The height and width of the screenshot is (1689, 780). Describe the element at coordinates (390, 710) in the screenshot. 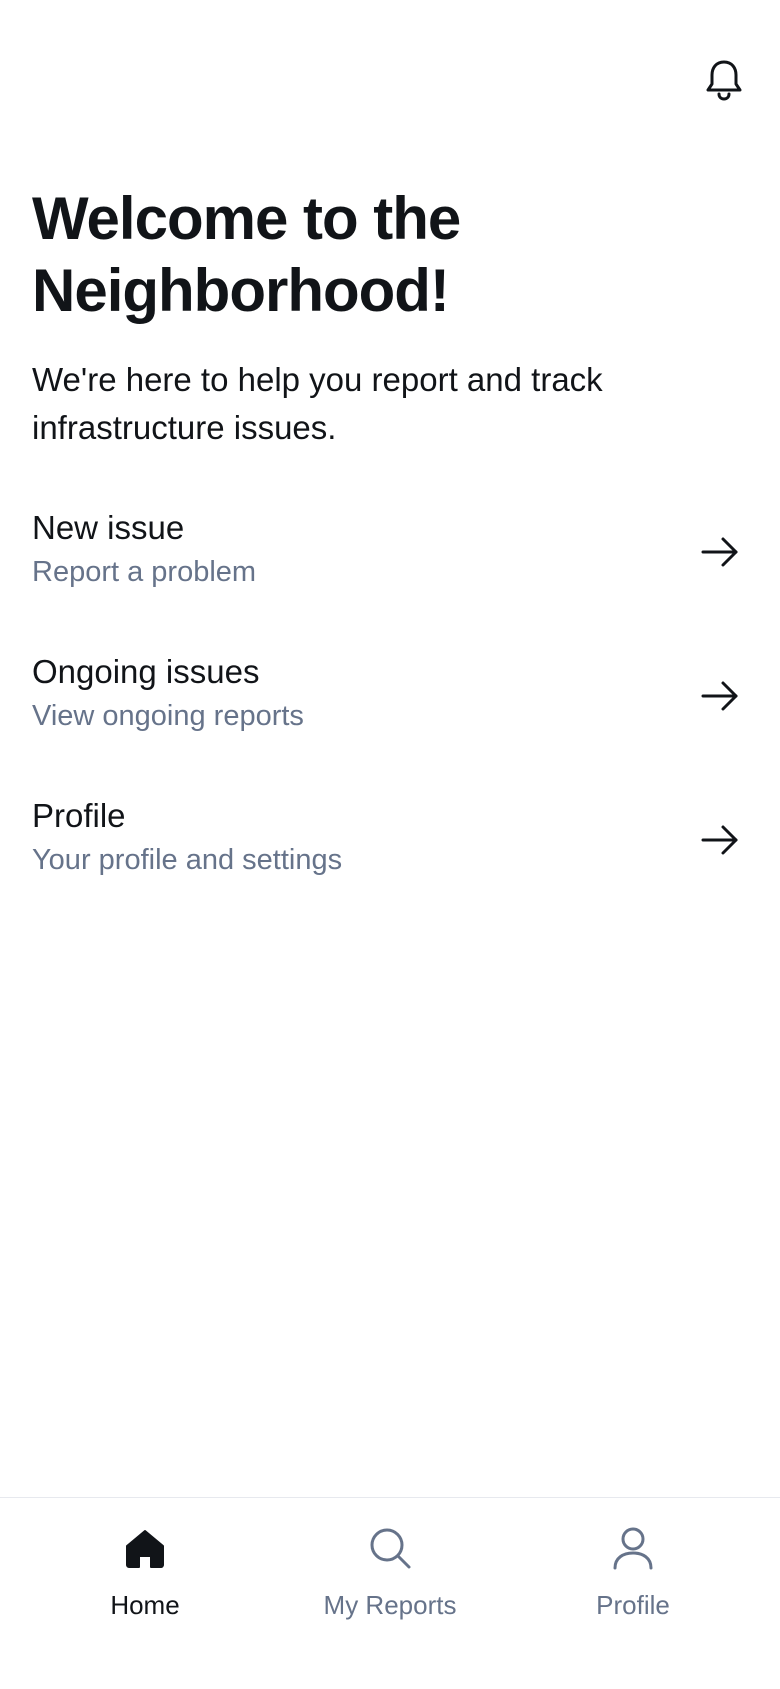

I see `menu-item-ongoing-issues: Ongoing issues View ongoing reports` at that location.